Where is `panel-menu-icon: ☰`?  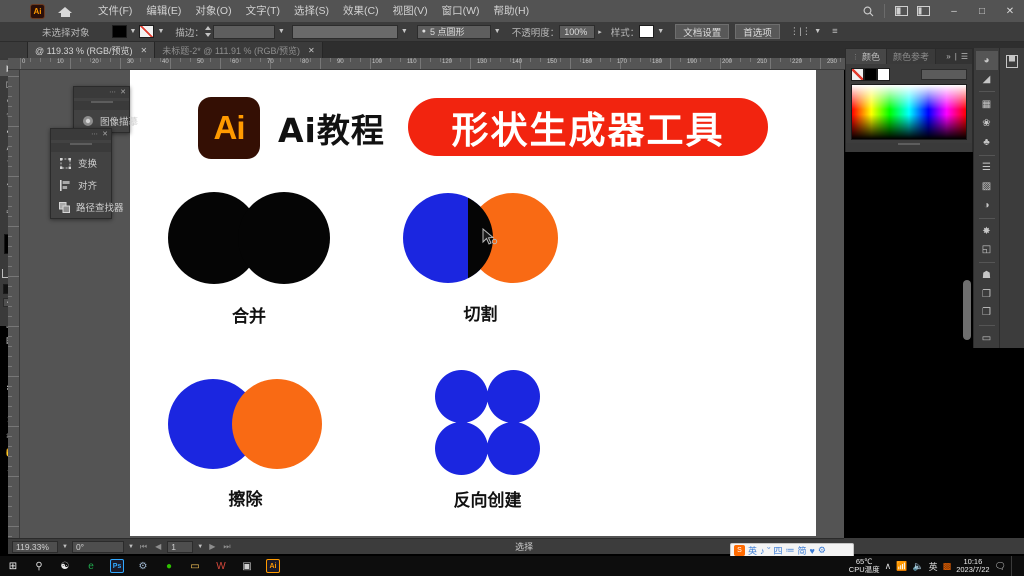
panel-menu-icon: ☰ is located at coordinates (964, 56).